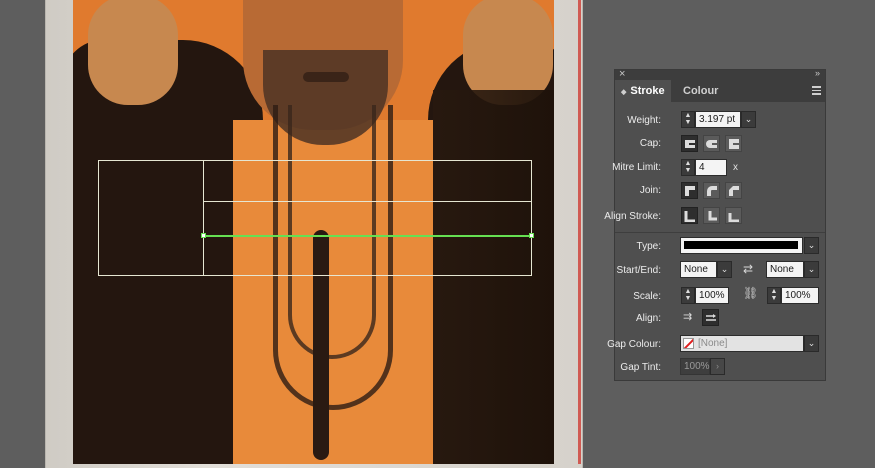  I want to click on weight-stepper: ▲ ▼, so click(688, 119).